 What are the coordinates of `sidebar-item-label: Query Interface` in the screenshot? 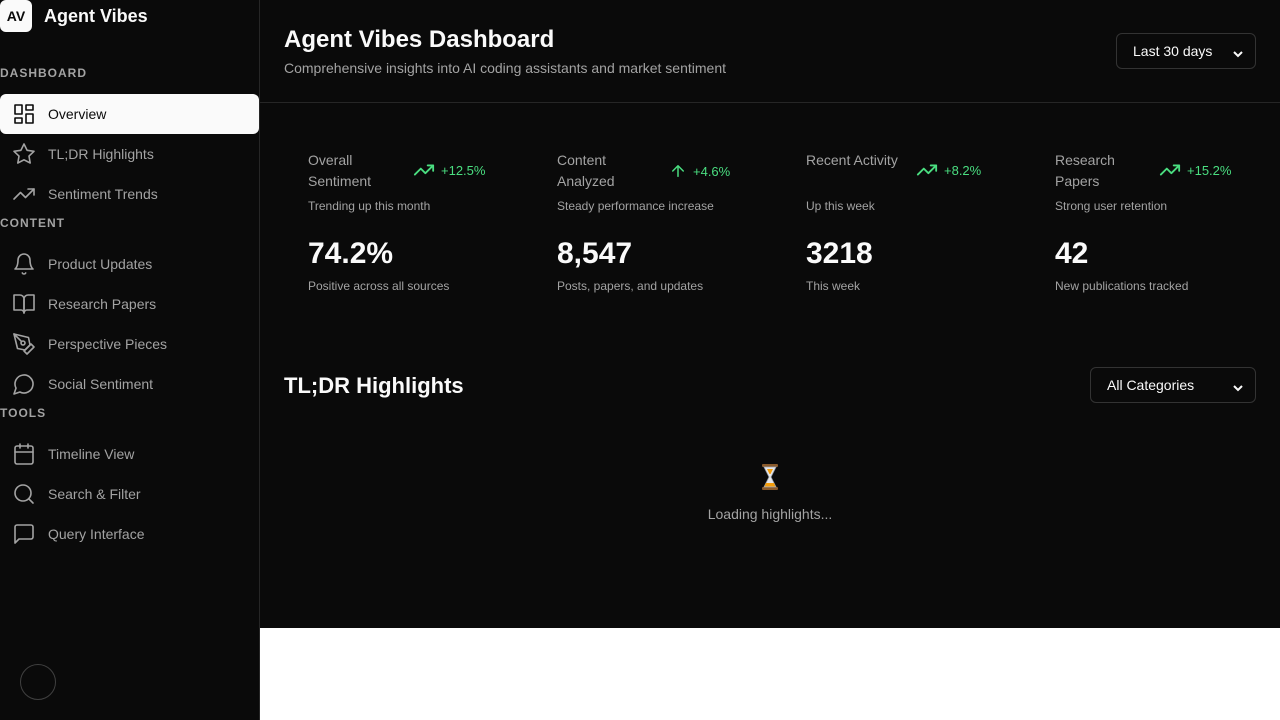 It's located at (96, 534).